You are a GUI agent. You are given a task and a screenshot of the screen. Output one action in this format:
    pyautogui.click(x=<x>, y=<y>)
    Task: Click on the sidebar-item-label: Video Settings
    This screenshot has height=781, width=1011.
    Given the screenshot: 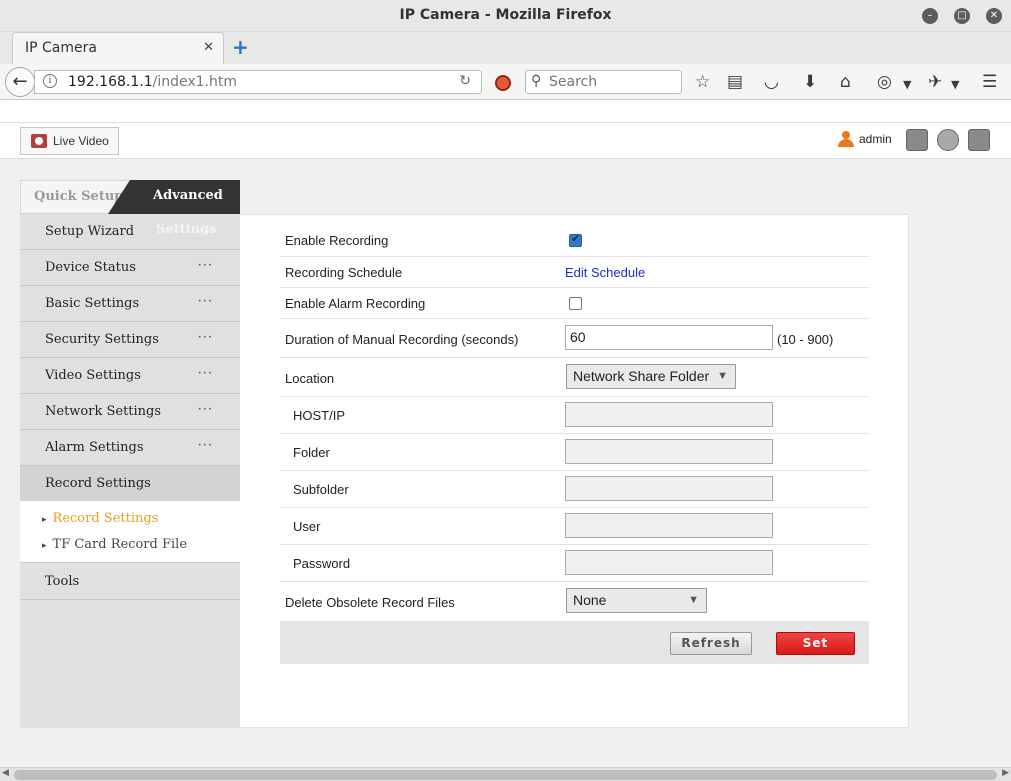 What is the action you would take?
    pyautogui.click(x=93, y=375)
    